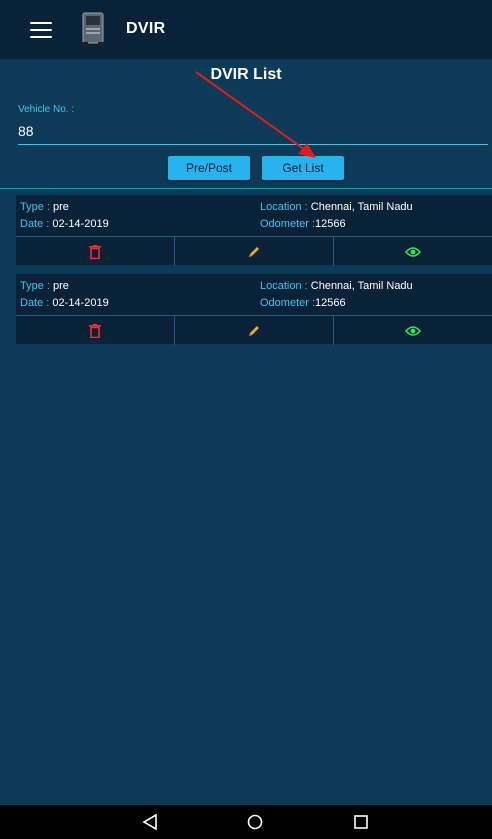 The image size is (492, 839). I want to click on page-title: DVIR List, so click(246, 74).